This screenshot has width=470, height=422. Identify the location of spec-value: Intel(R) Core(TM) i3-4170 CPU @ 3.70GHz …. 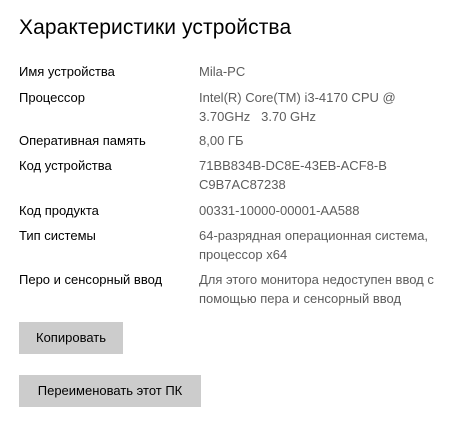
(299, 107).